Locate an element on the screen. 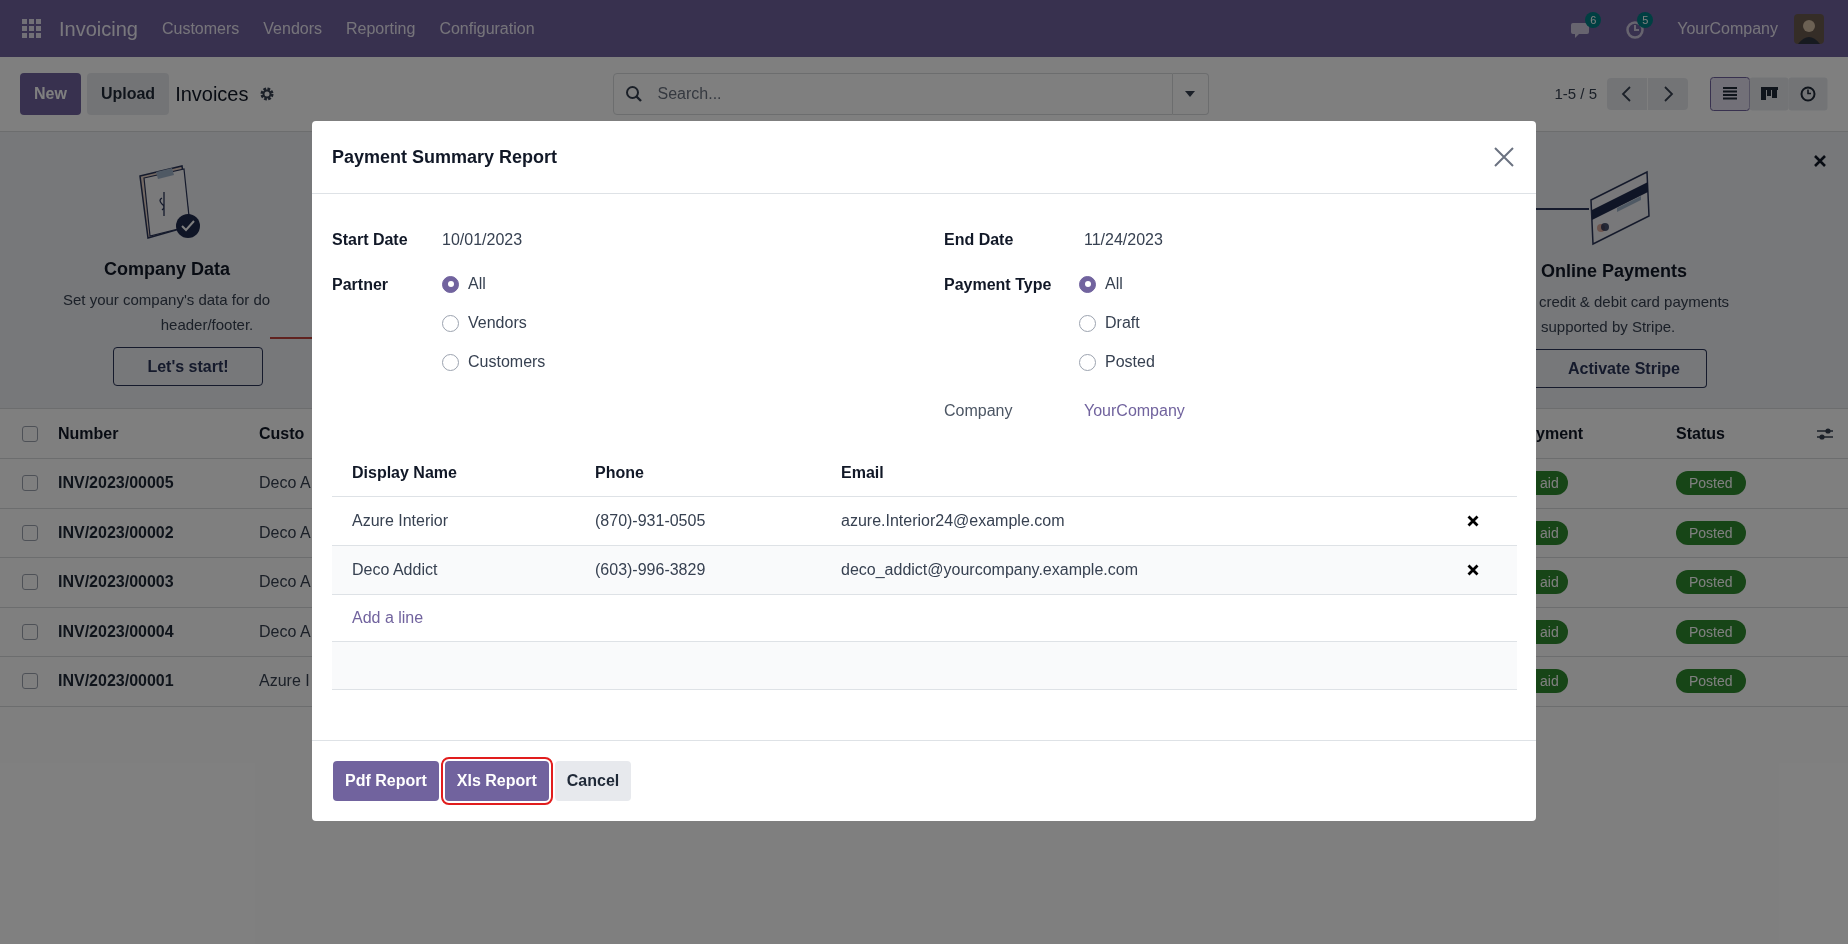 Image resolution: width=1848 pixels, height=944 pixels. field-label: Payment Type is located at coordinates (998, 285).